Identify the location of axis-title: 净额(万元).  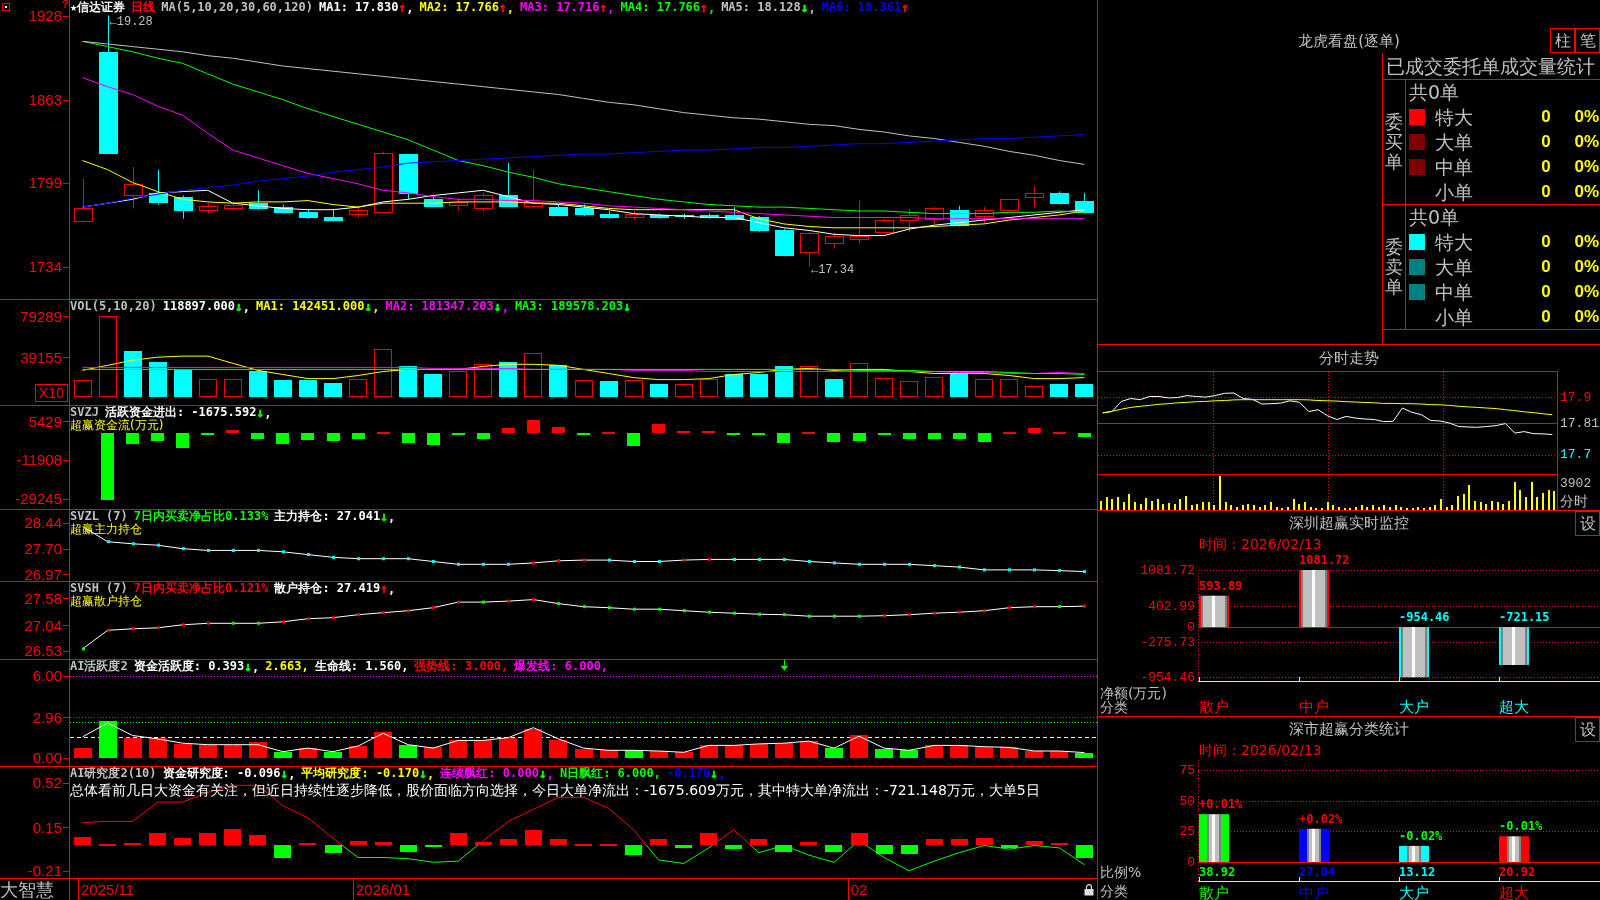
(1133, 693).